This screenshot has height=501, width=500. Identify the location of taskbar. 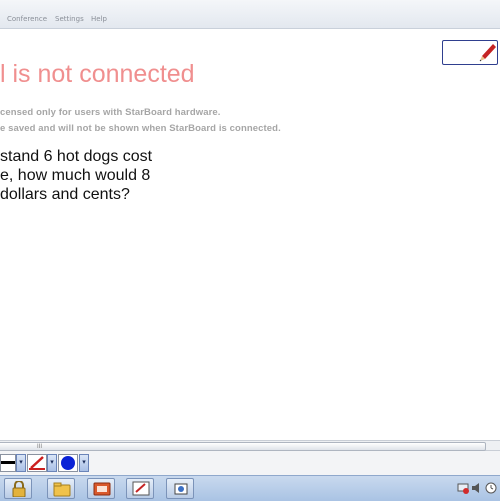
(250, 488).